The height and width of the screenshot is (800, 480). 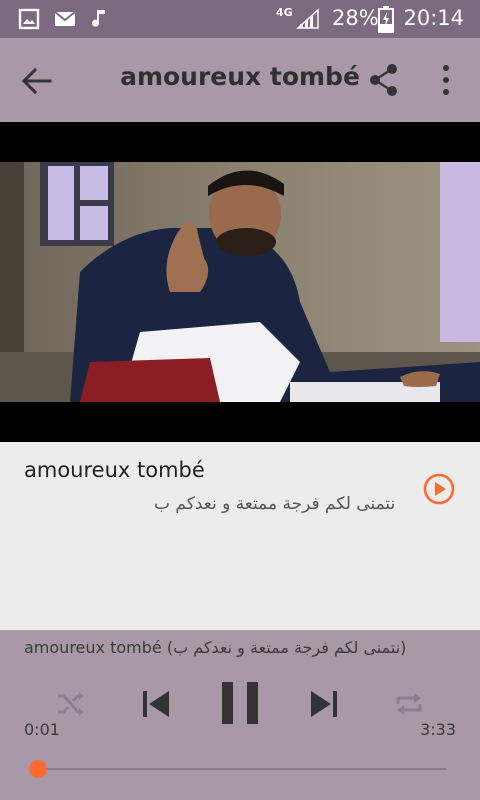 I want to click on back-arrow-icon, so click(x=37, y=81).